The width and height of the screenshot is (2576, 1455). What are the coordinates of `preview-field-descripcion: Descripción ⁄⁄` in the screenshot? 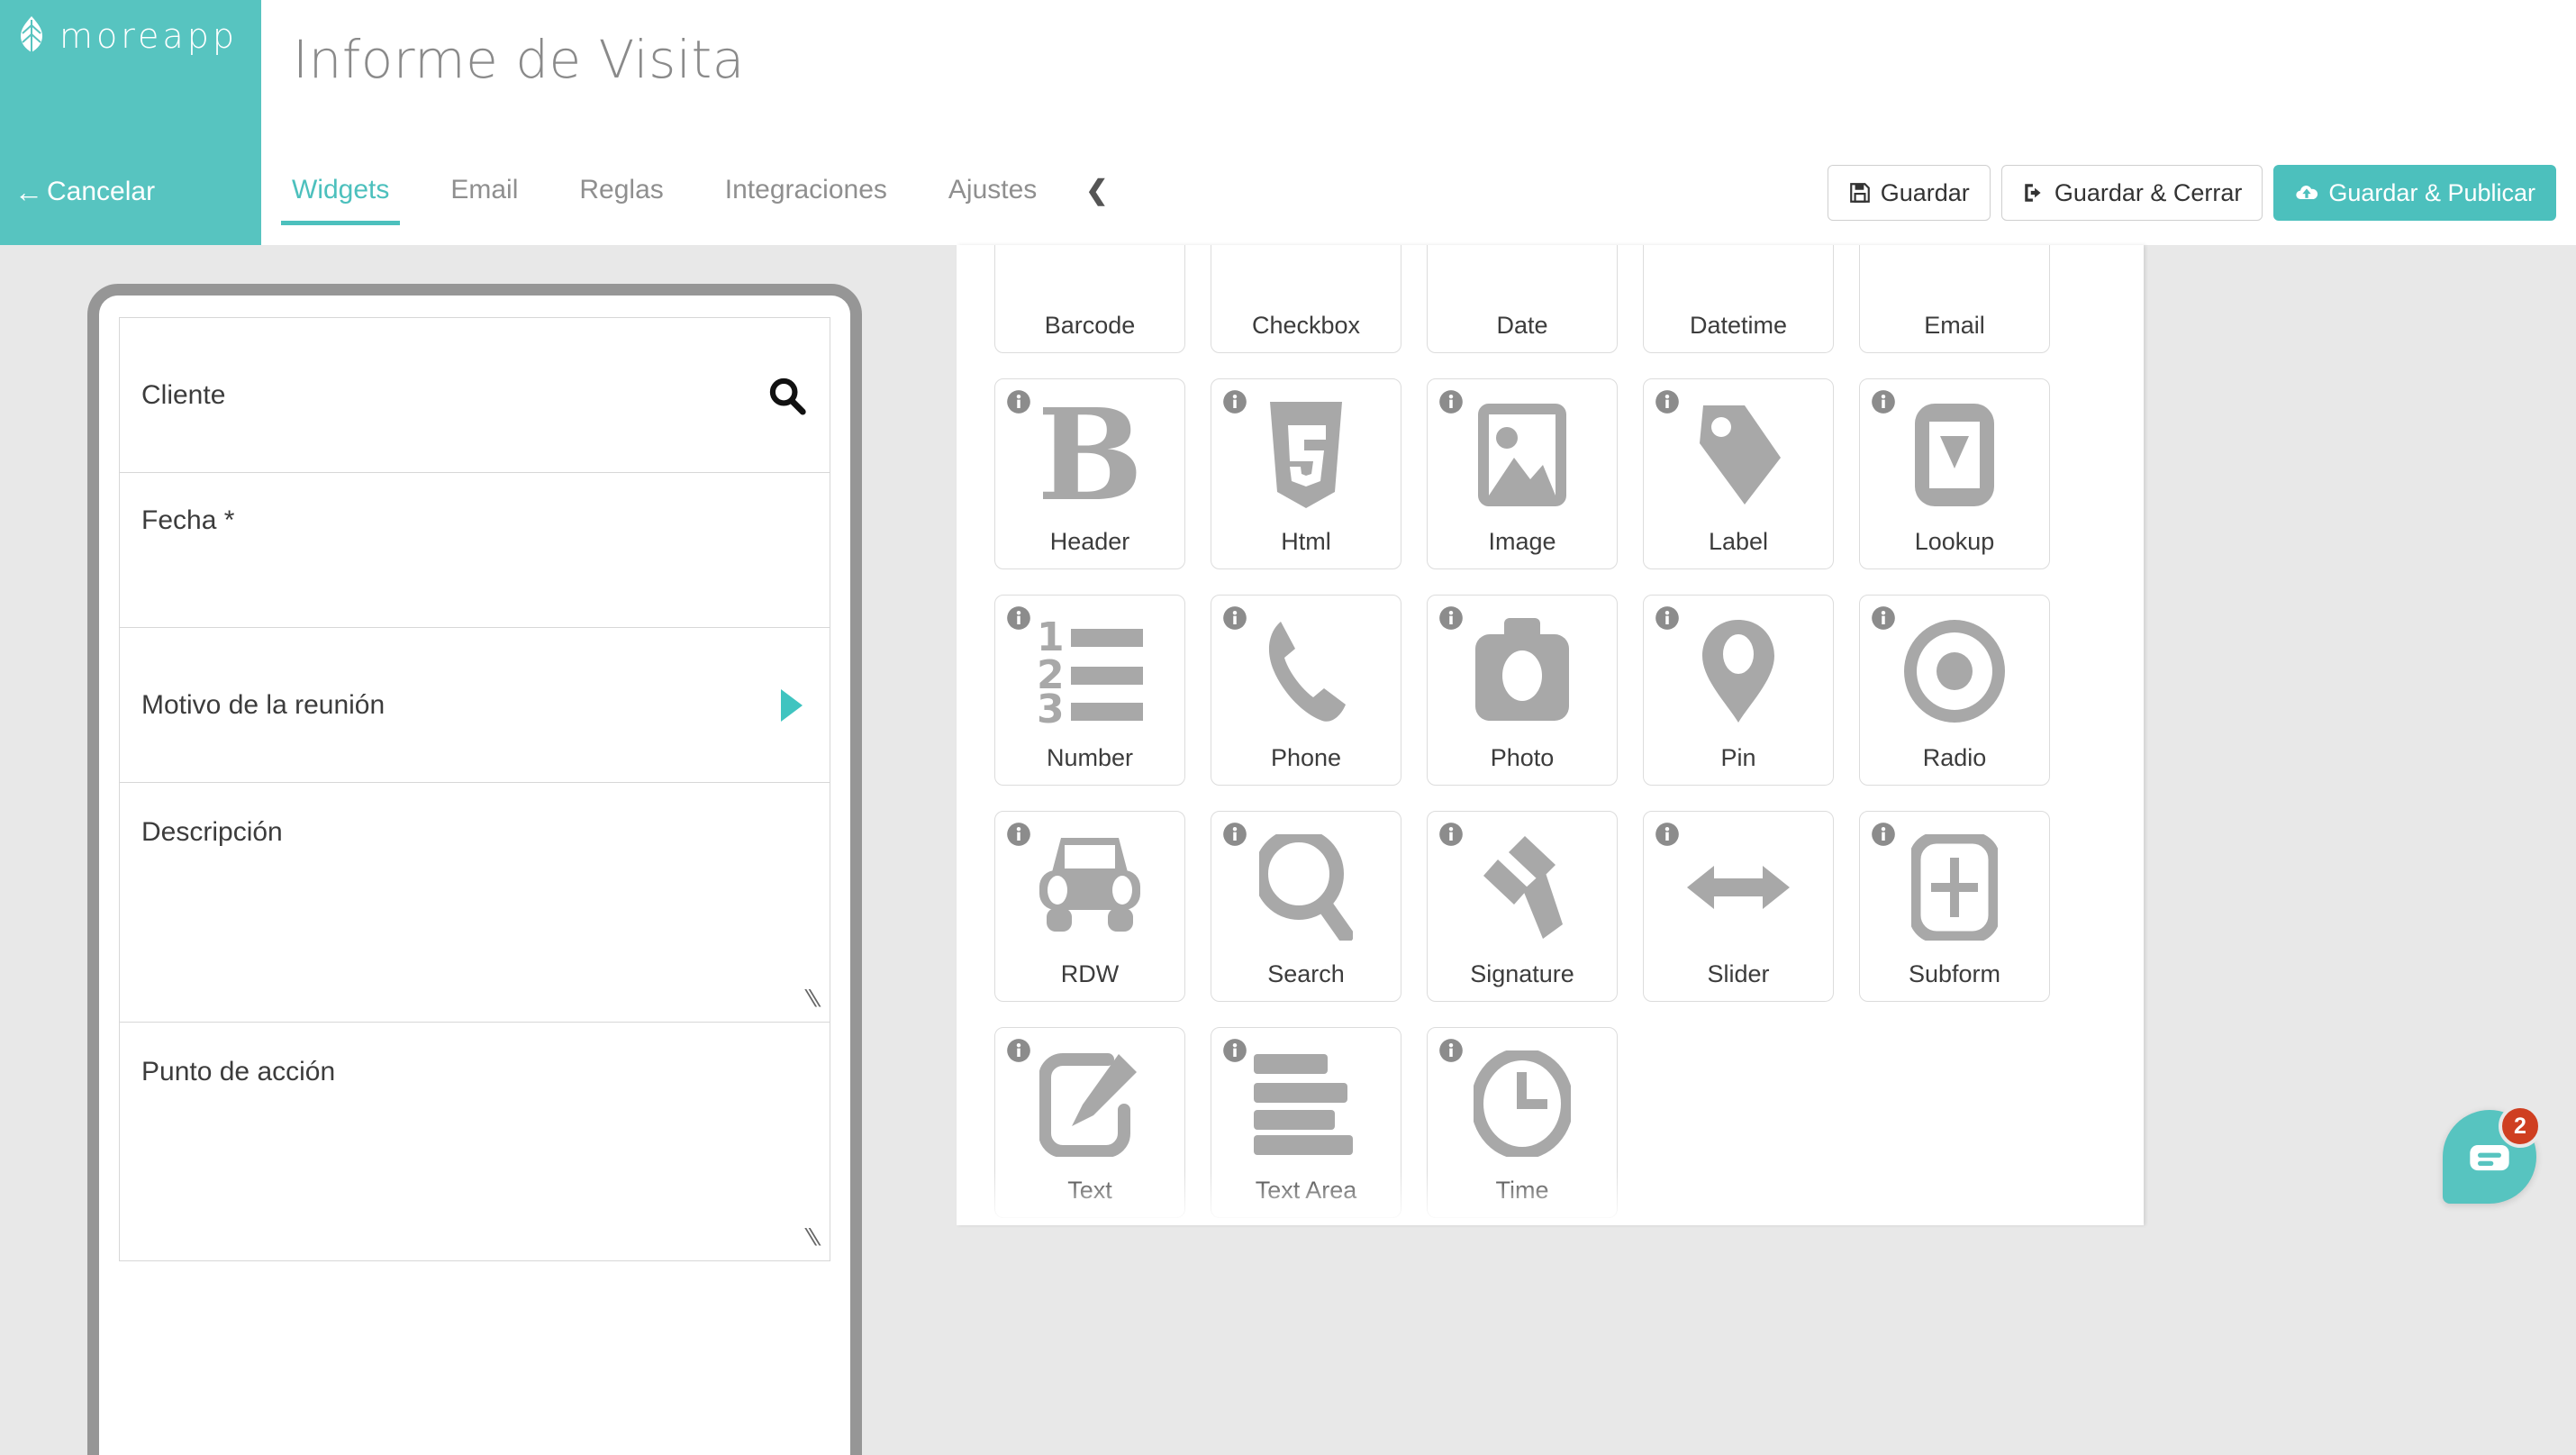 It's located at (474, 902).